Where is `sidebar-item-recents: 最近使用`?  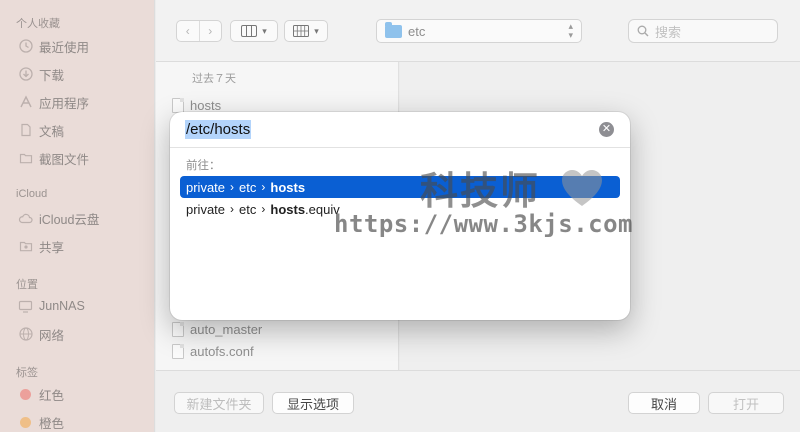 sidebar-item-recents: 最近使用 is located at coordinates (53, 46).